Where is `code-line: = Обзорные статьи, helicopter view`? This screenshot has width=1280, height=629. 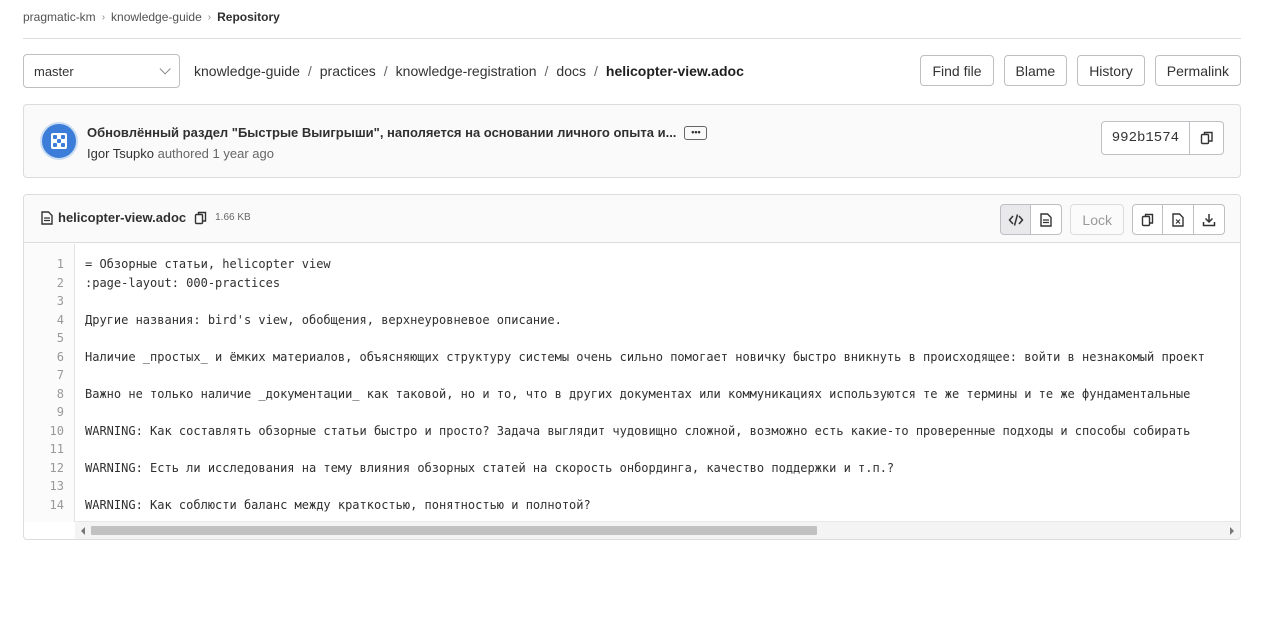
code-line: = Обзорные статьи, helicopter view is located at coordinates (208, 264).